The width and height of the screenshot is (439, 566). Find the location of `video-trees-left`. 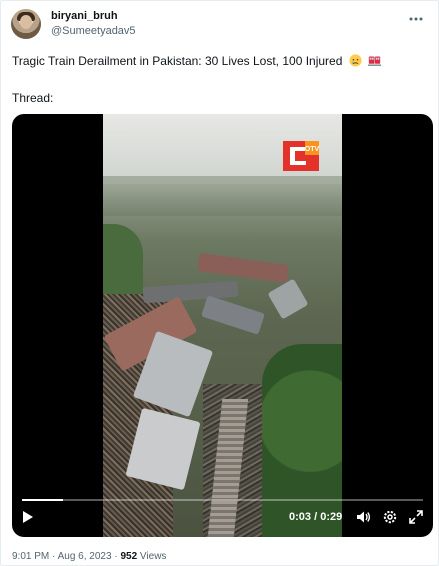

video-trees-left is located at coordinates (123, 259).